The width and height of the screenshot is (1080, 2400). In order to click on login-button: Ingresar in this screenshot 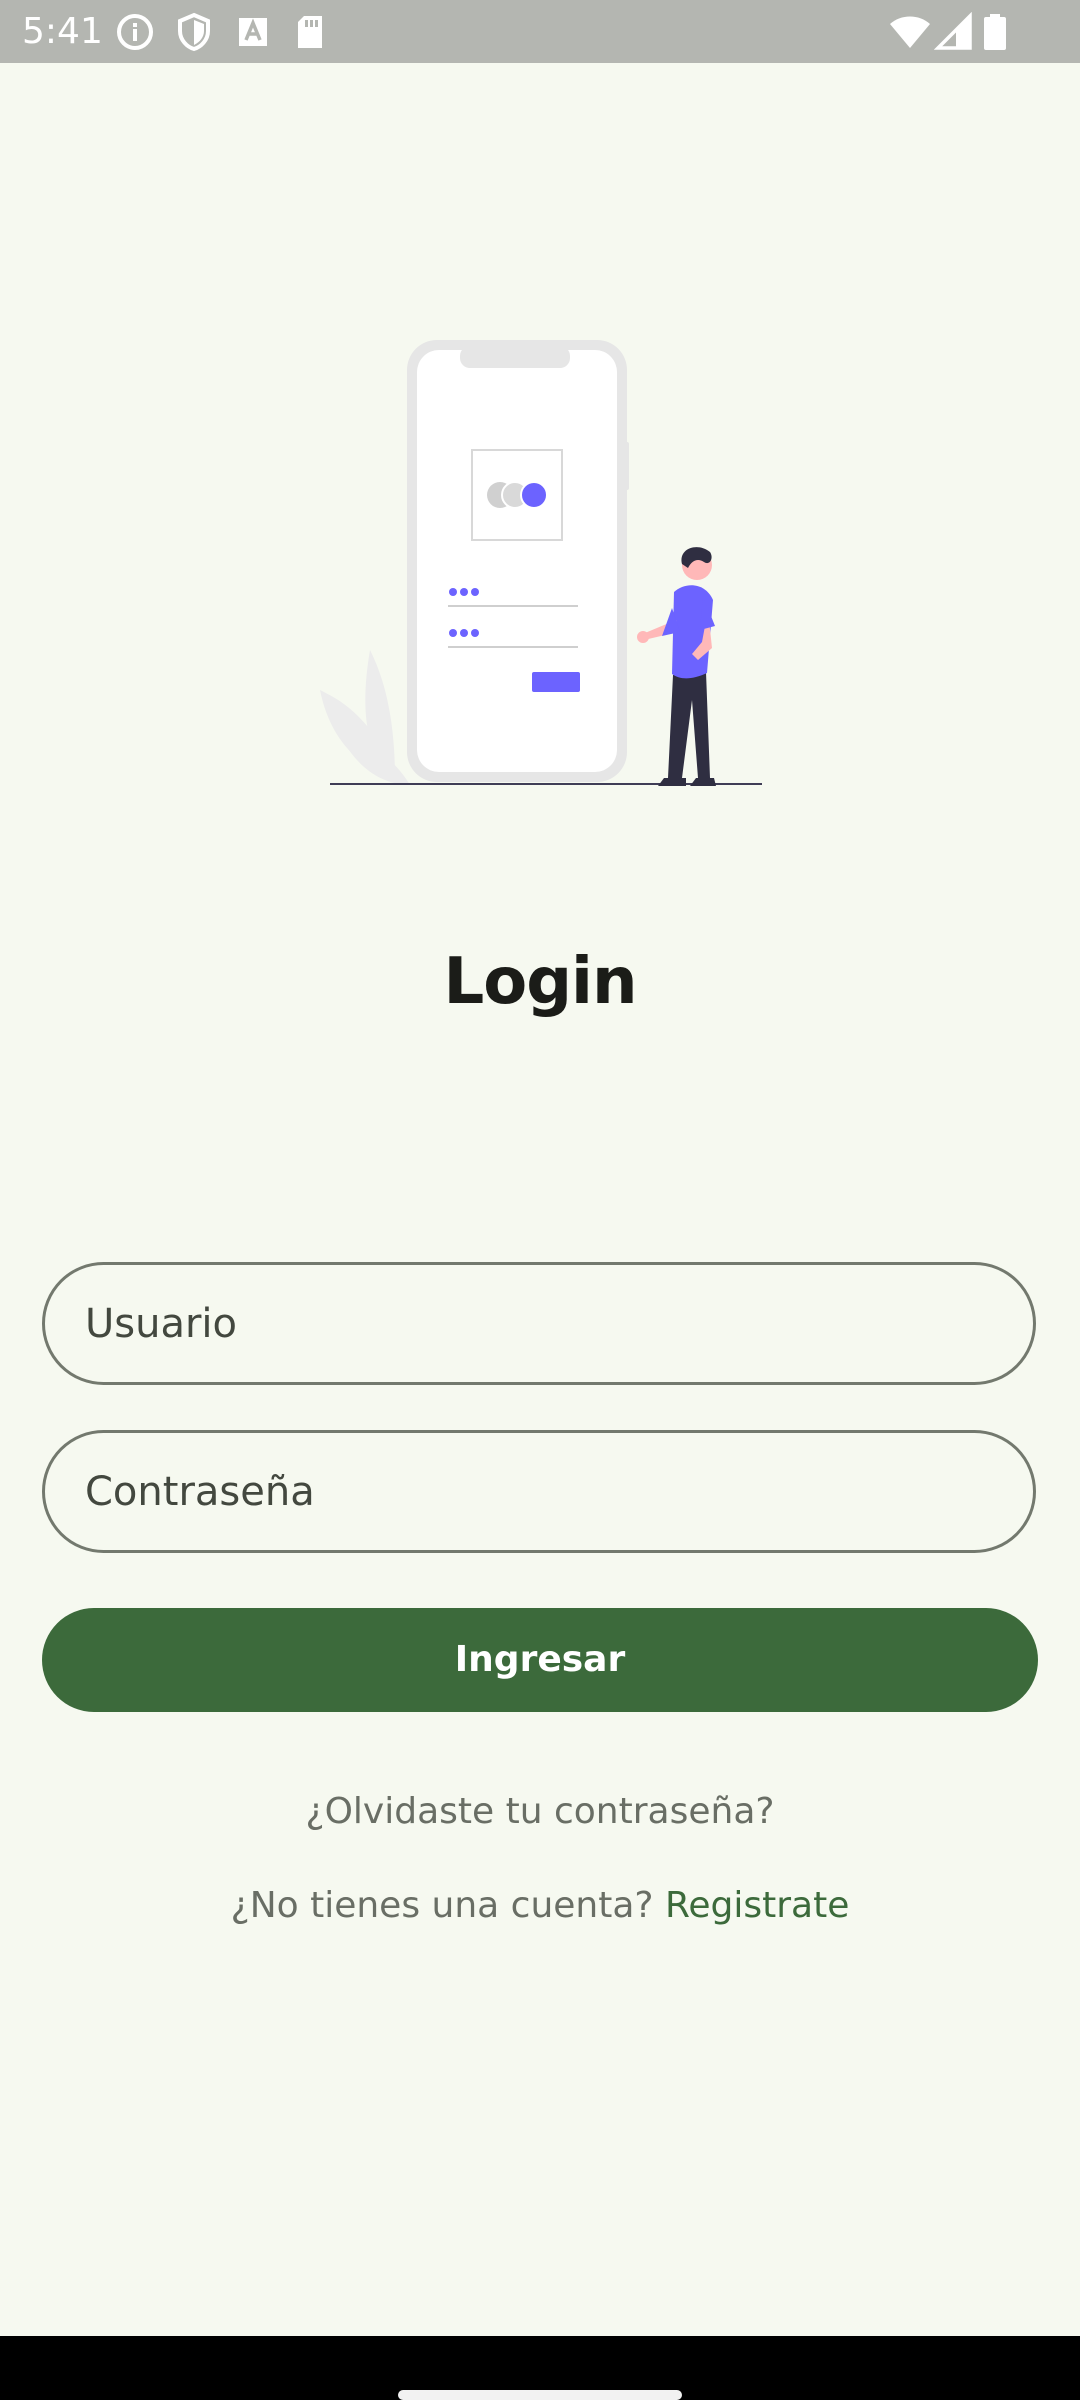, I will do `click(540, 1660)`.